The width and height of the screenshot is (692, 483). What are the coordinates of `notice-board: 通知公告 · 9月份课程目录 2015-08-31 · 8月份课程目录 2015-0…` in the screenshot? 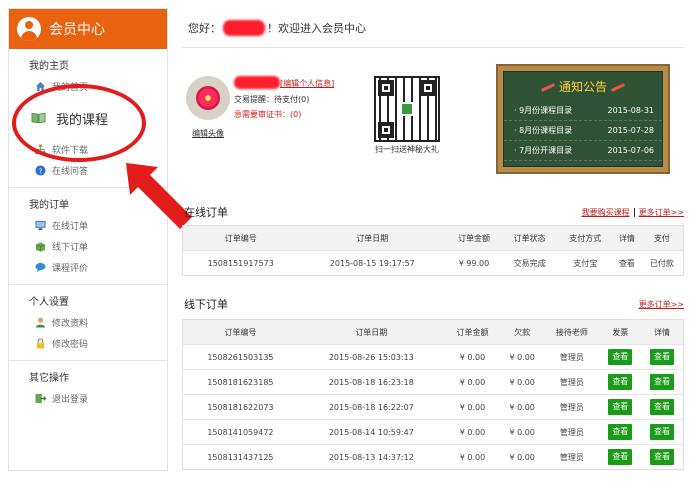 It's located at (583, 119).